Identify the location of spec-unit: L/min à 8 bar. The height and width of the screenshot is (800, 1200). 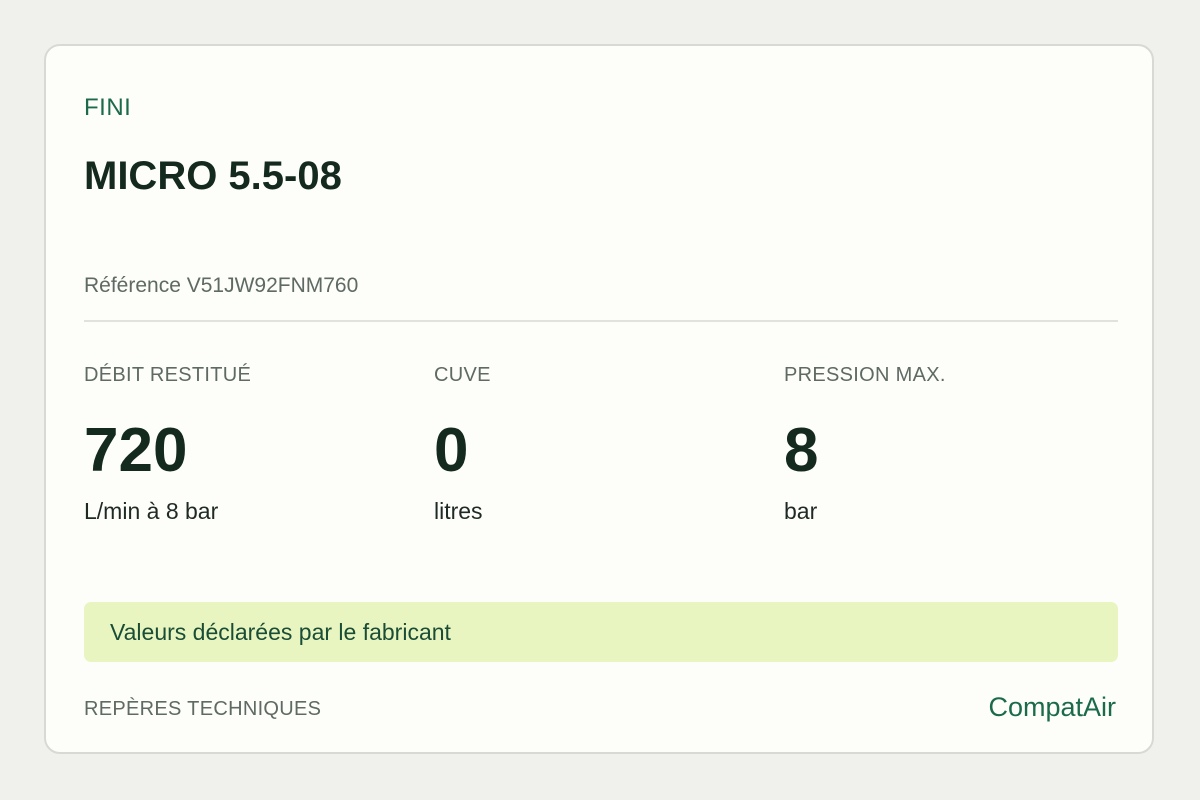
(151, 511).